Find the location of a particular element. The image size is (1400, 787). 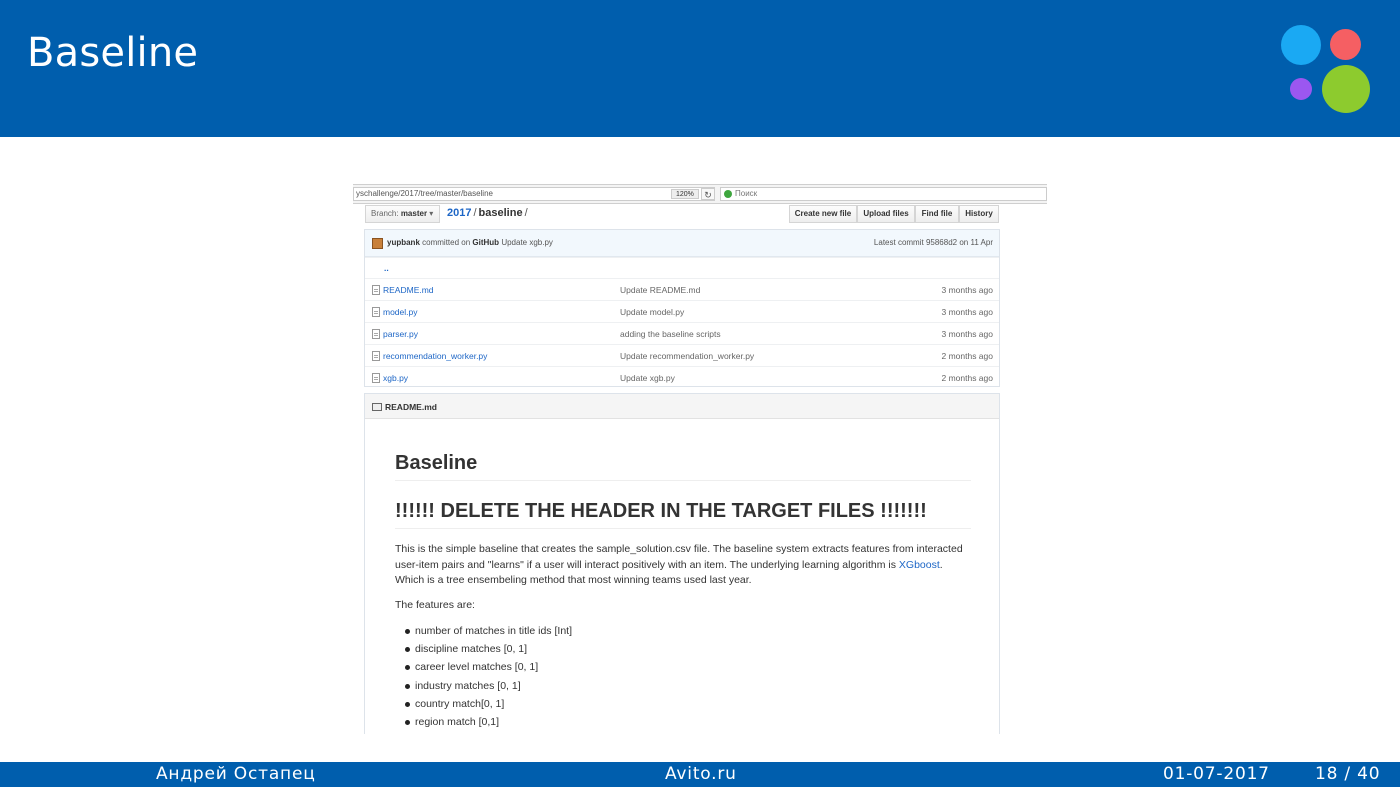

table-row: model.py Update model.py 3 months ago is located at coordinates (682, 310).